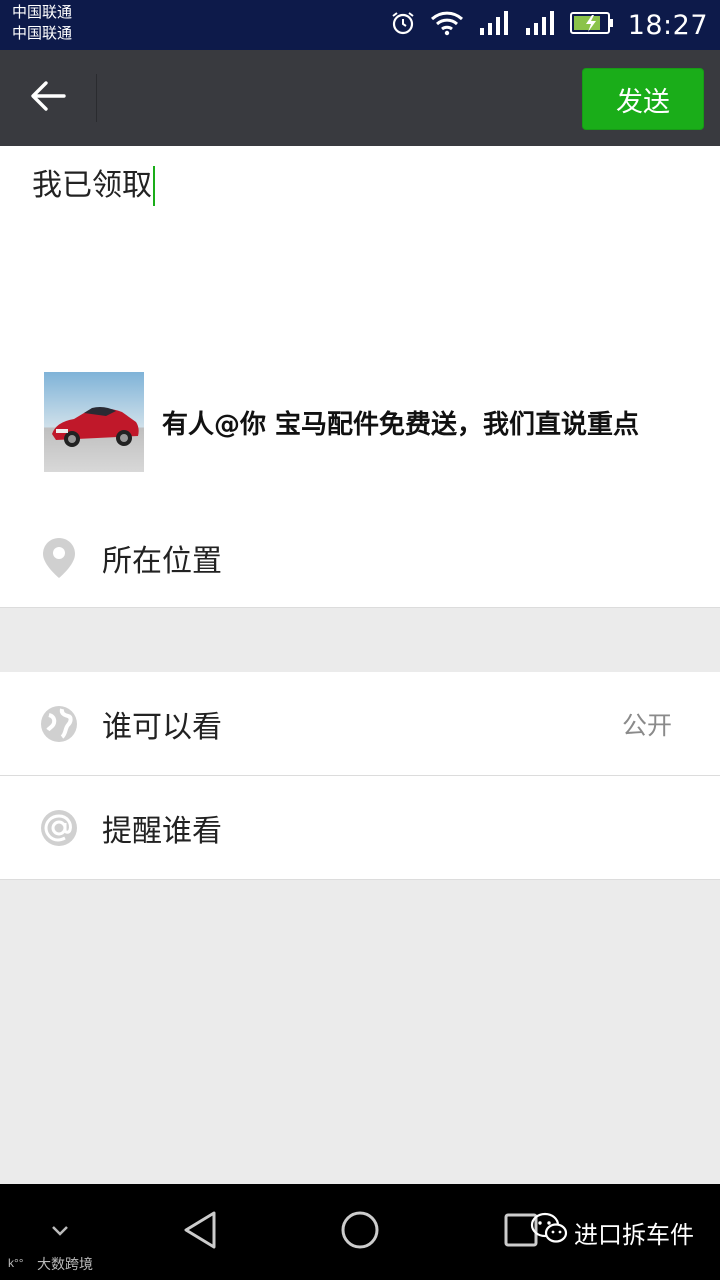  Describe the element at coordinates (447, 25) in the screenshot. I see `wifi-icon` at that location.